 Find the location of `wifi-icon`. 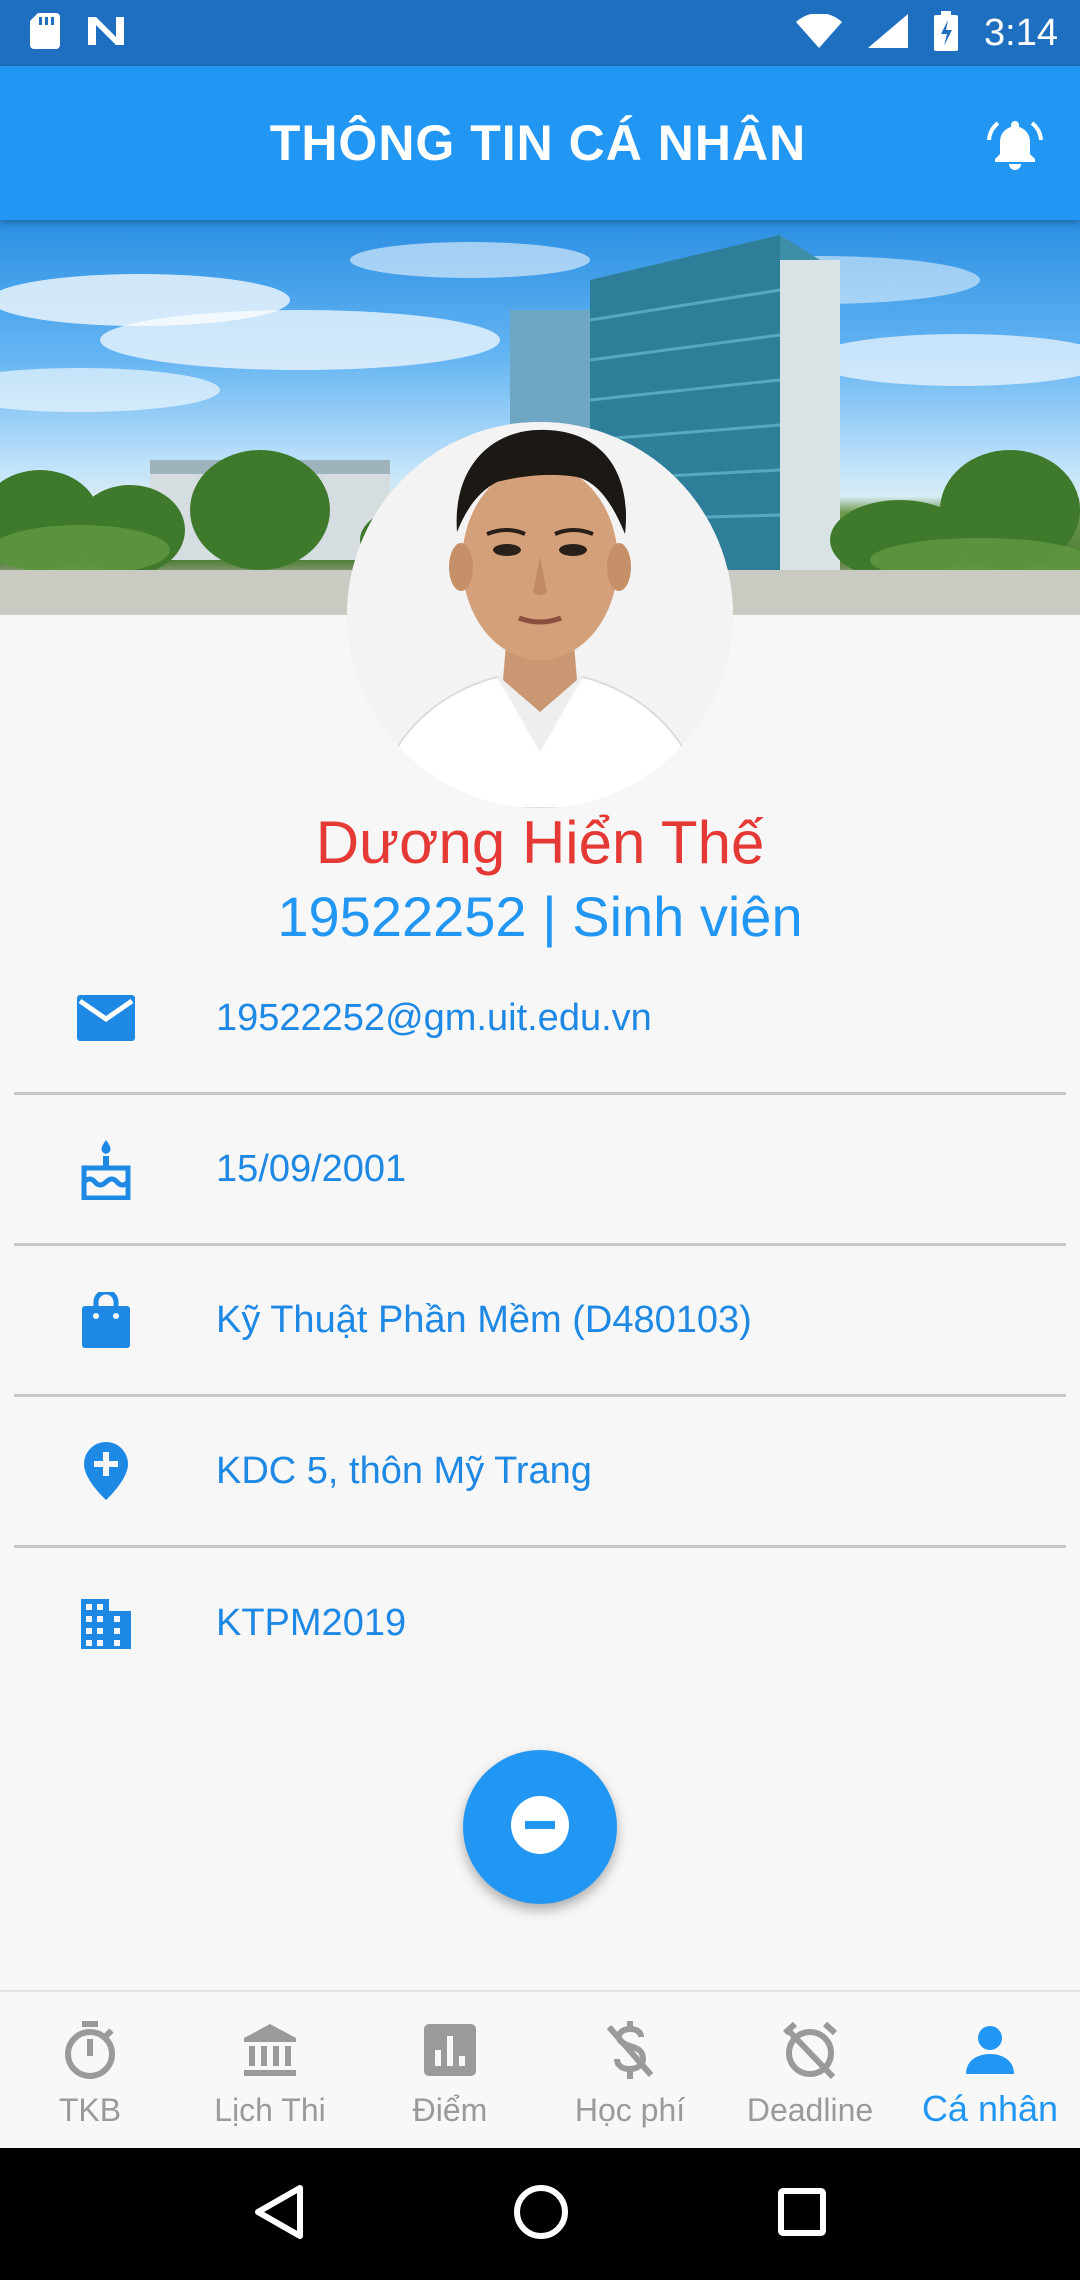

wifi-icon is located at coordinates (819, 32).